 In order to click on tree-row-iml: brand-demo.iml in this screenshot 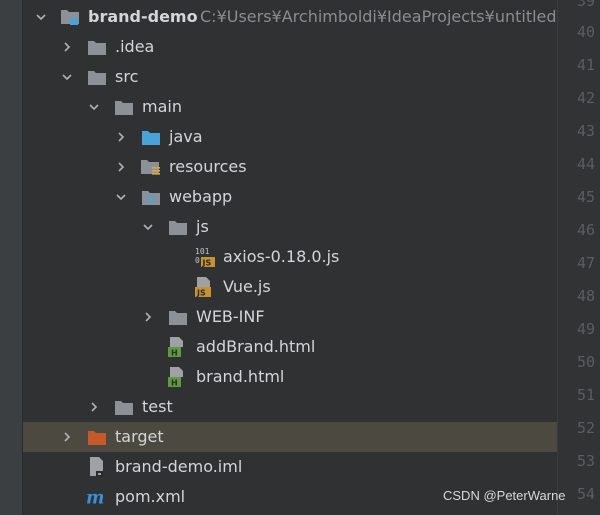, I will do `click(290, 467)`.